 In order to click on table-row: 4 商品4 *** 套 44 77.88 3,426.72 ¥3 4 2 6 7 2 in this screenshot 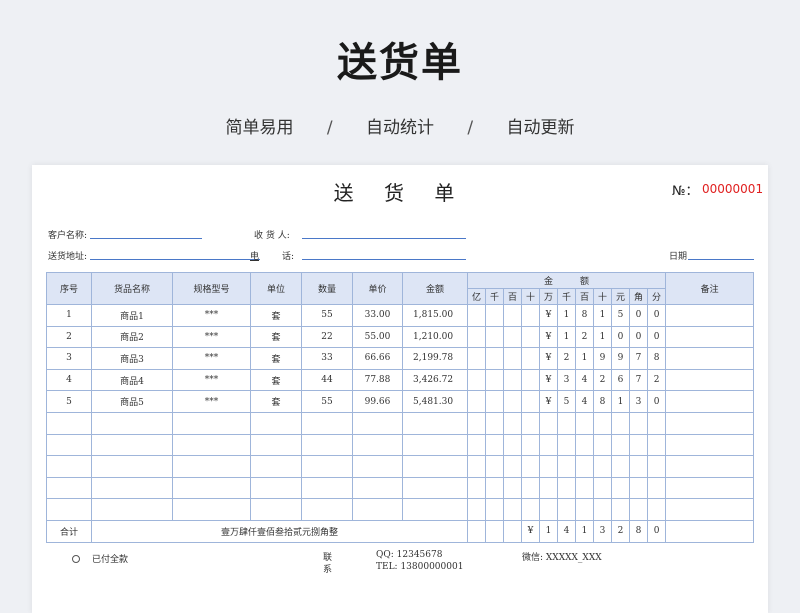, I will do `click(400, 380)`.